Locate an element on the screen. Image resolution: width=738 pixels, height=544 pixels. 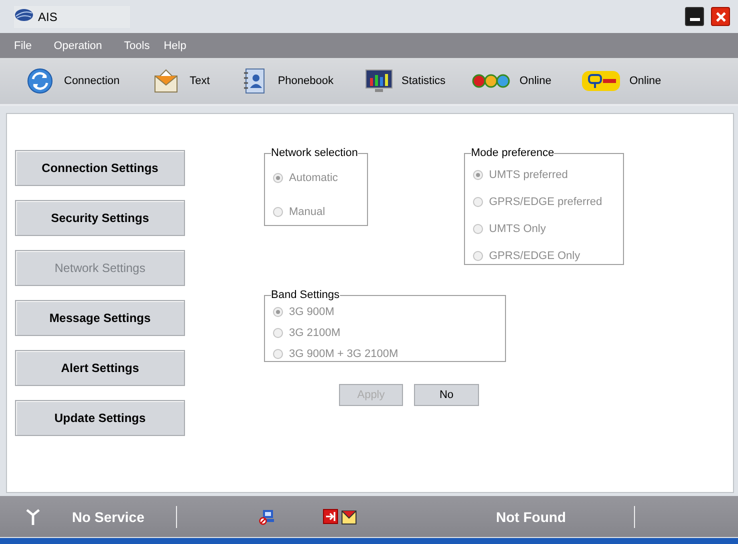
envelope-icon is located at coordinates (349, 516).